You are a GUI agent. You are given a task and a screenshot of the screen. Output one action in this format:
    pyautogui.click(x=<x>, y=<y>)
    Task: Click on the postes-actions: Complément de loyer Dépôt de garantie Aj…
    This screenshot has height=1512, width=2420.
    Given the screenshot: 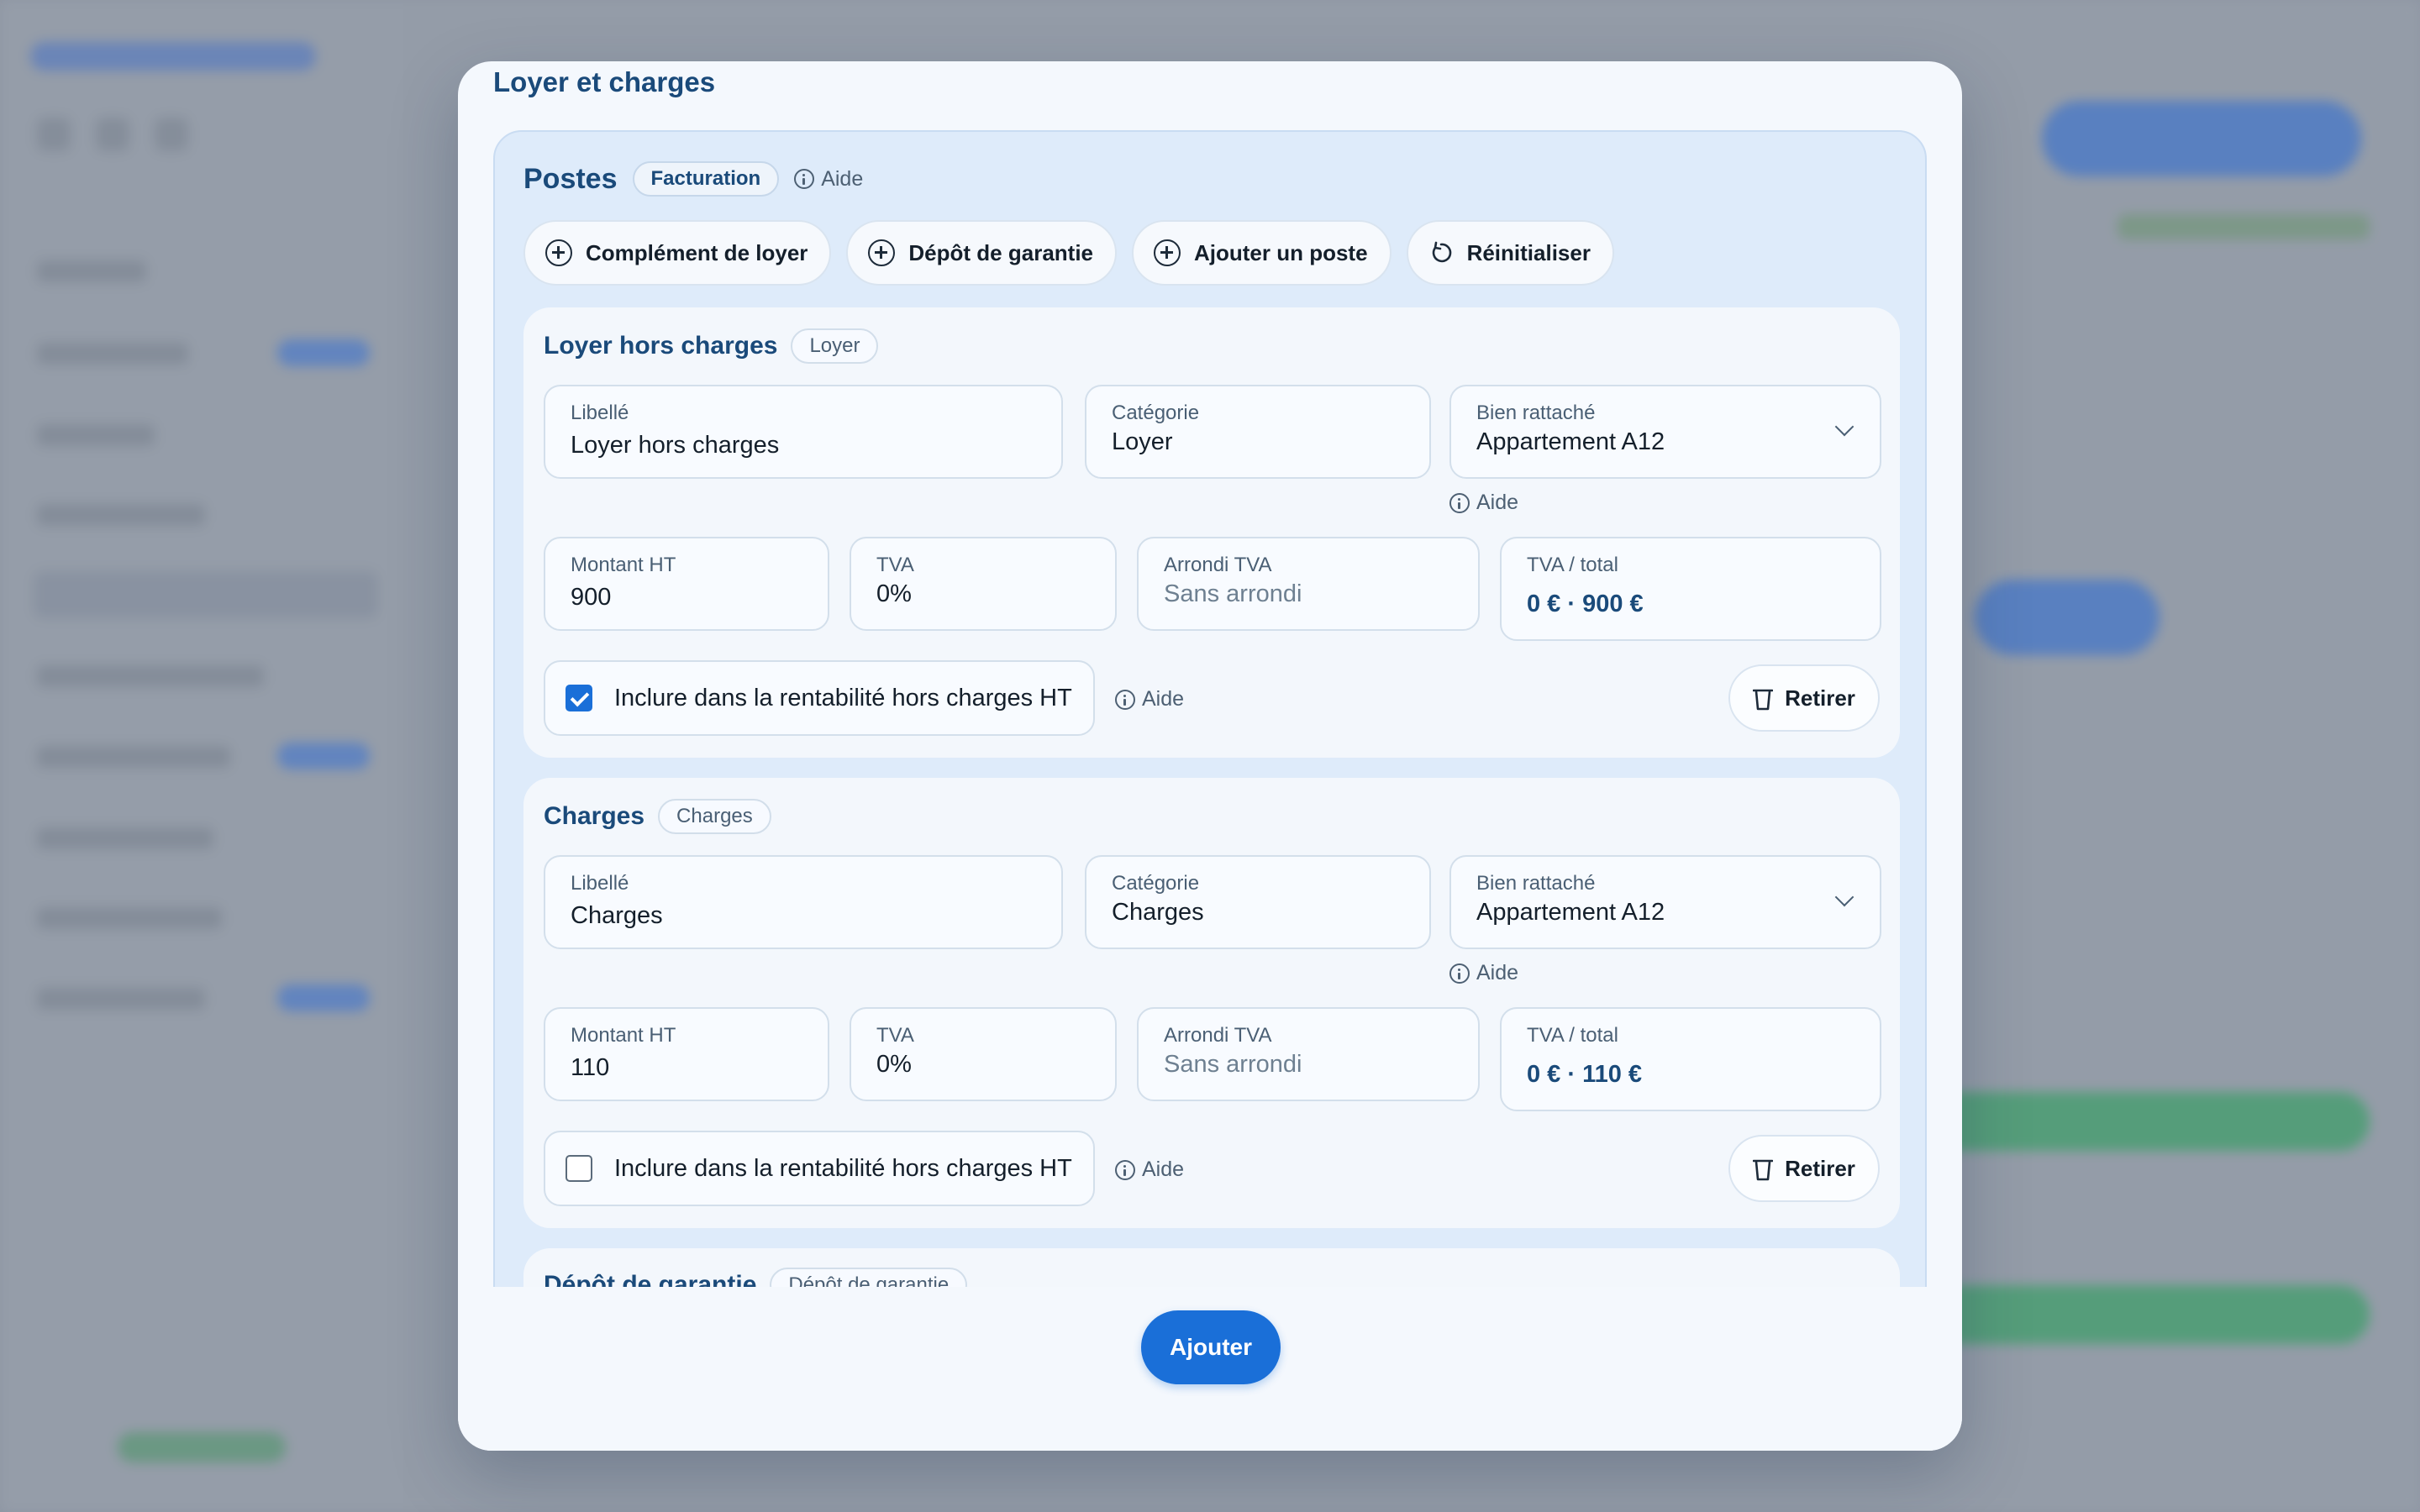 What is the action you would take?
    pyautogui.click(x=1068, y=253)
    